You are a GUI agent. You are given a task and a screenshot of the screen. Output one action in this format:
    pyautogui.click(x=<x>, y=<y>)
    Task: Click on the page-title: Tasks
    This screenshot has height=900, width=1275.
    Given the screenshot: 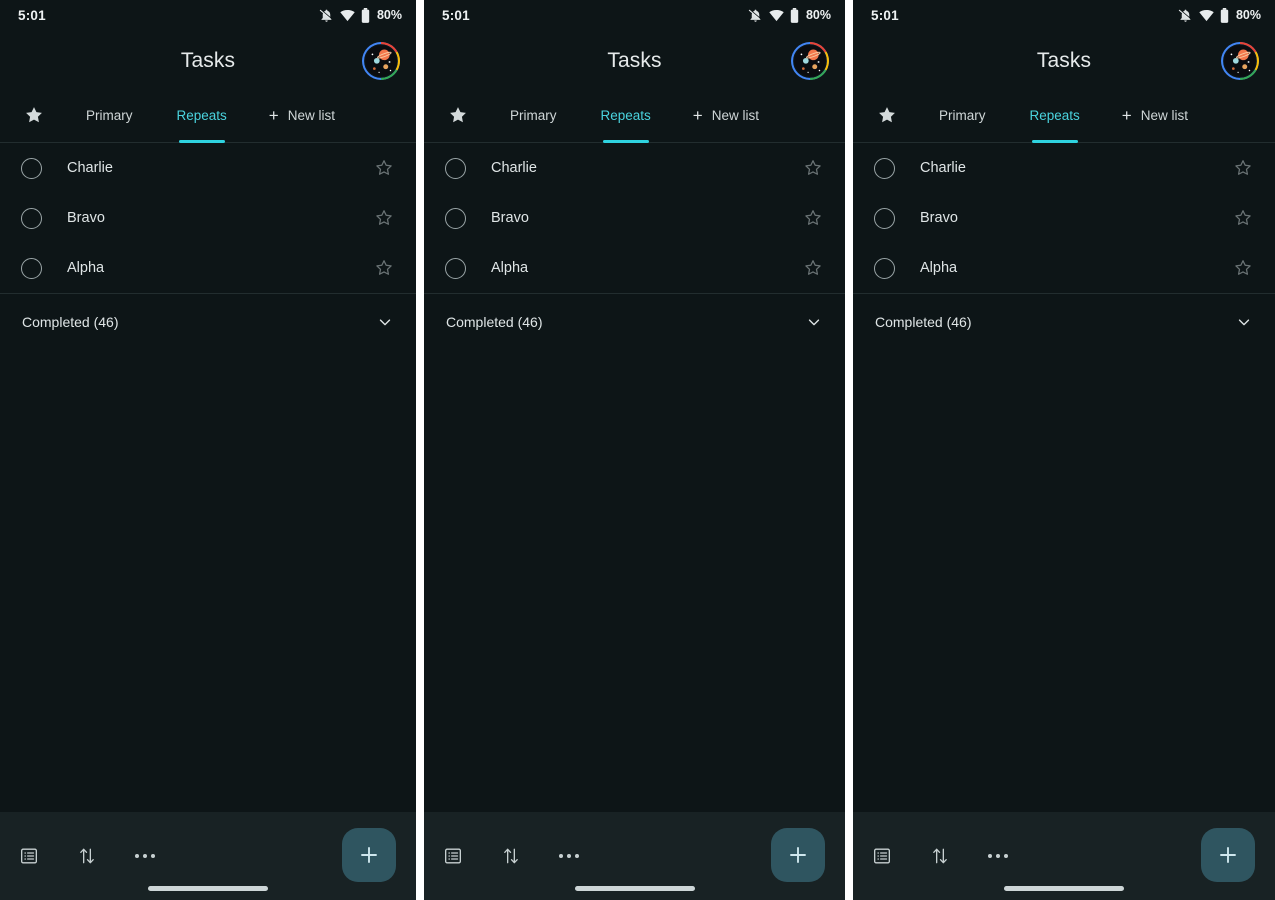 What is the action you would take?
    pyautogui.click(x=634, y=60)
    